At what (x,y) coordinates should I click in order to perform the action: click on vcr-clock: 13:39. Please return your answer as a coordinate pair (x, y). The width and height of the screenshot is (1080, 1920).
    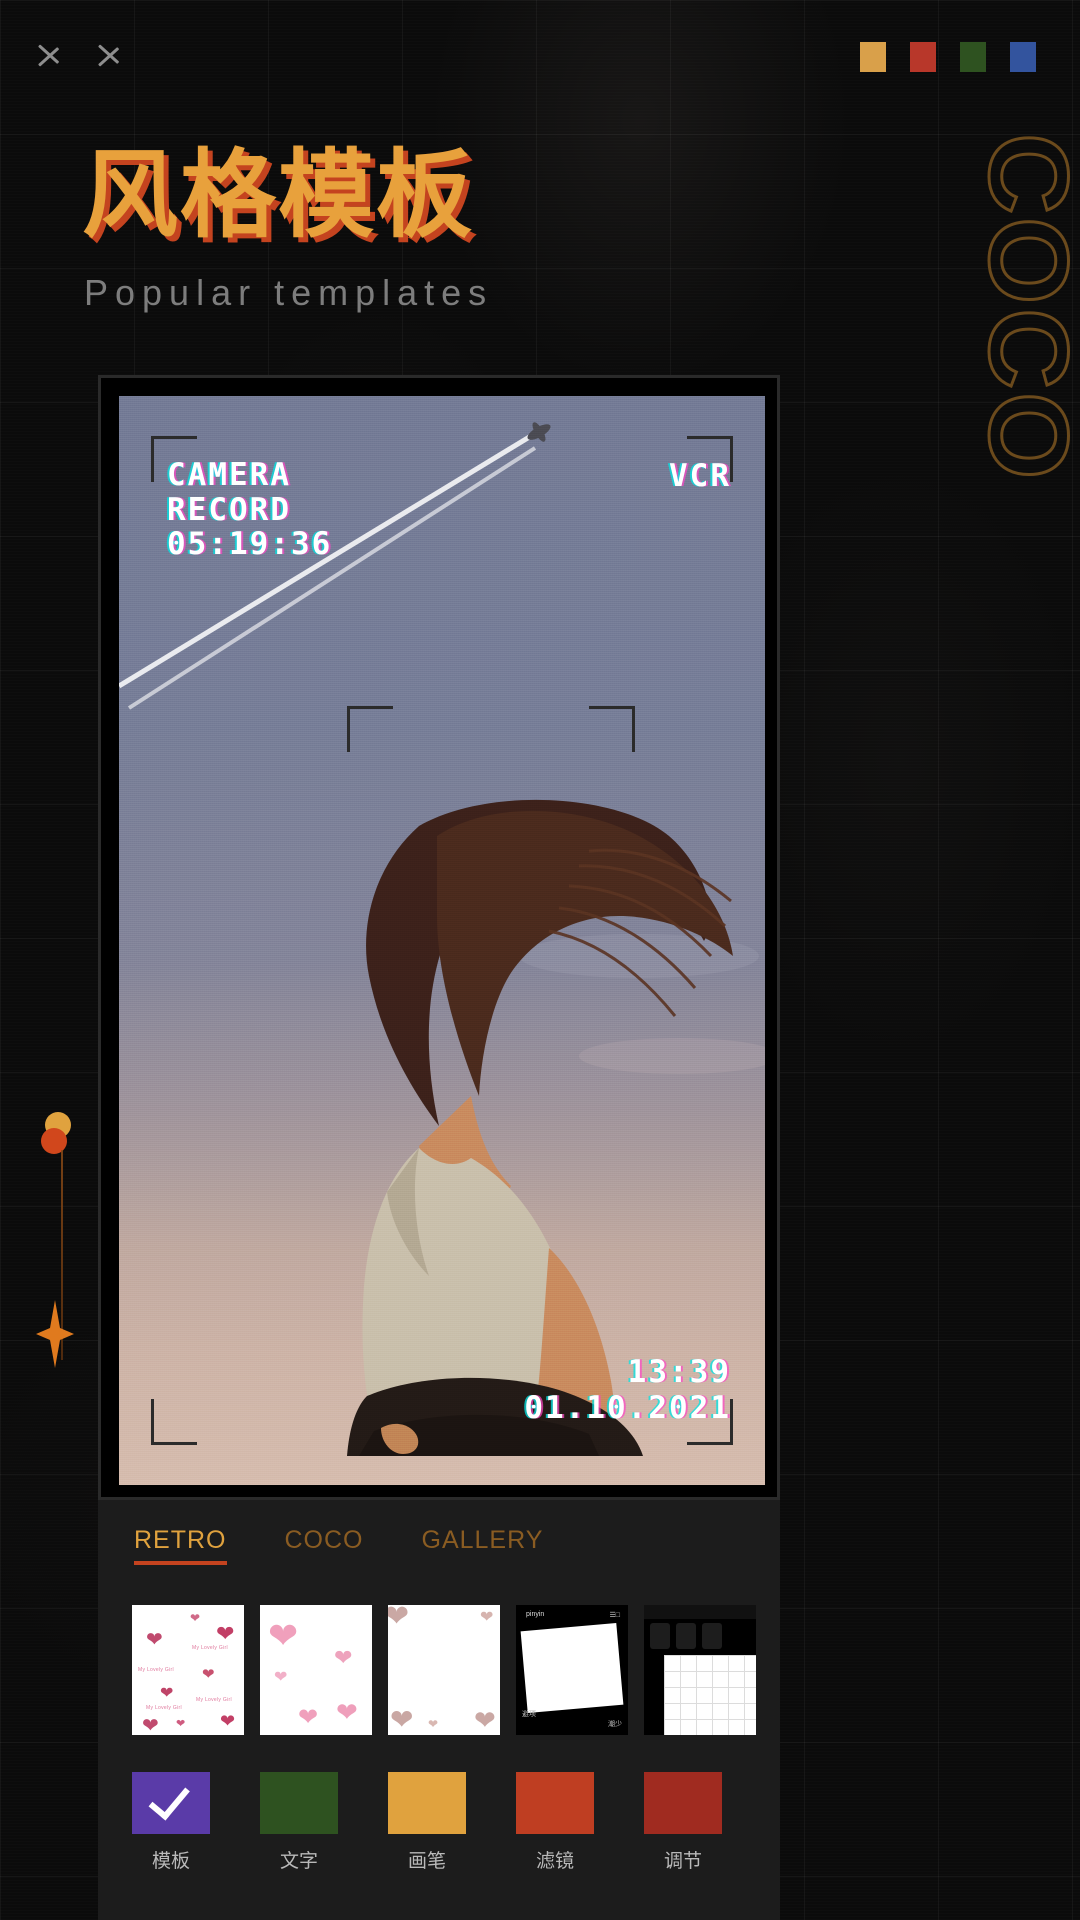
    Looking at the image, I should click on (679, 1371).